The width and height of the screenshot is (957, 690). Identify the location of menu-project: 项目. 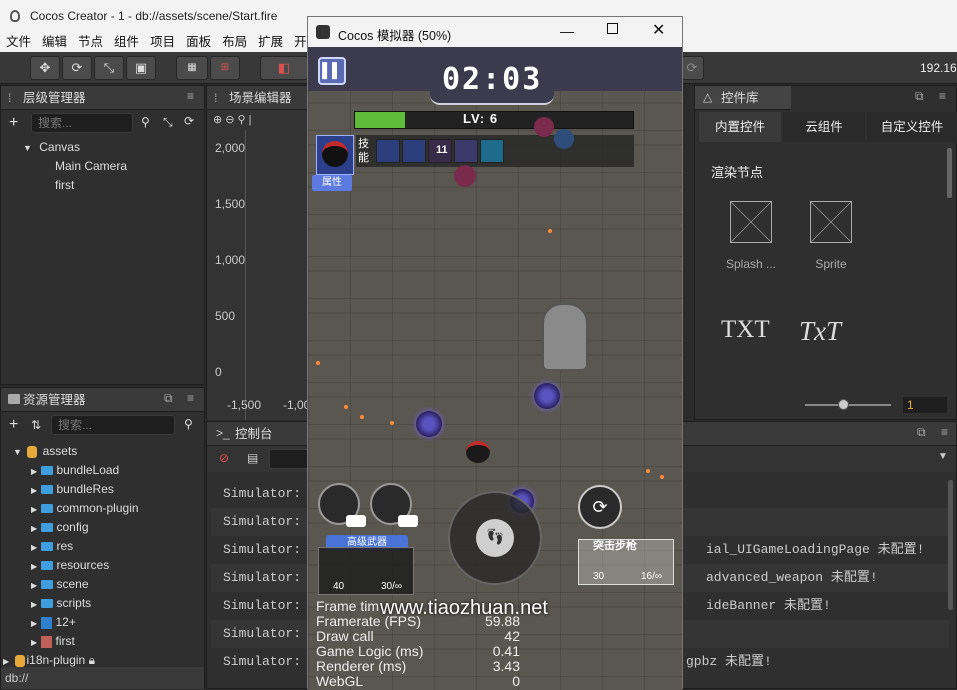
(162, 42).